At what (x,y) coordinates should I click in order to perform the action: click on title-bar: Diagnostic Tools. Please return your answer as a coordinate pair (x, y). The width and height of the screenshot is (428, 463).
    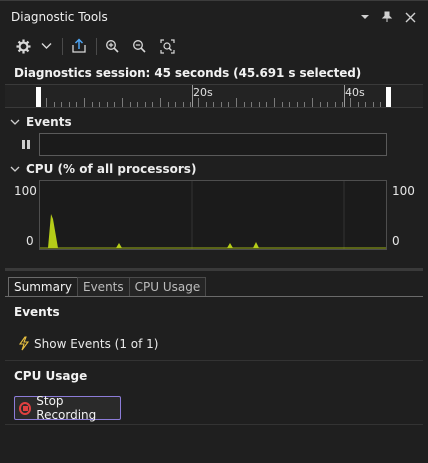
    Looking at the image, I should click on (214, 16).